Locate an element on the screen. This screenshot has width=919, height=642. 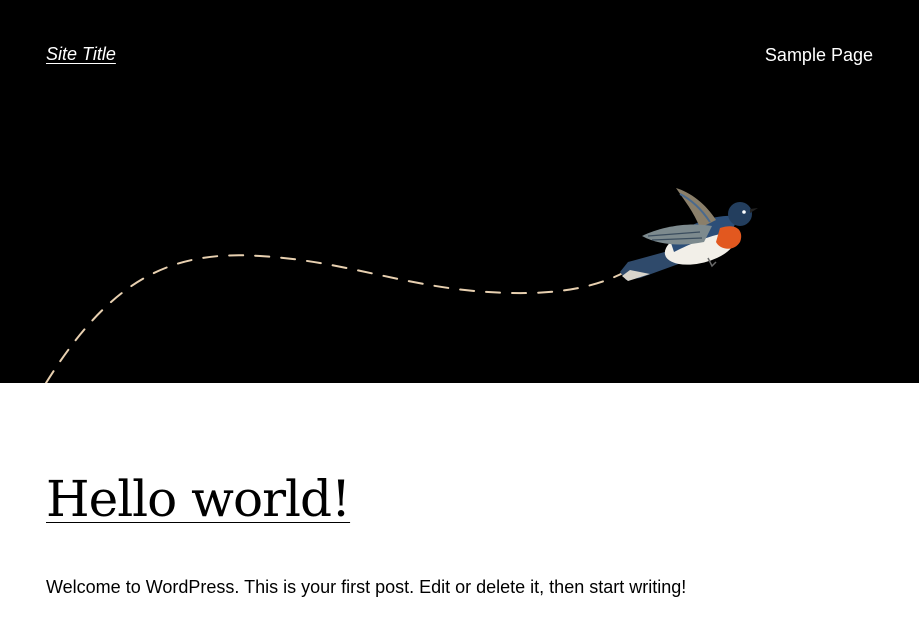
post-title-link: Hello world! is located at coordinates (198, 499).